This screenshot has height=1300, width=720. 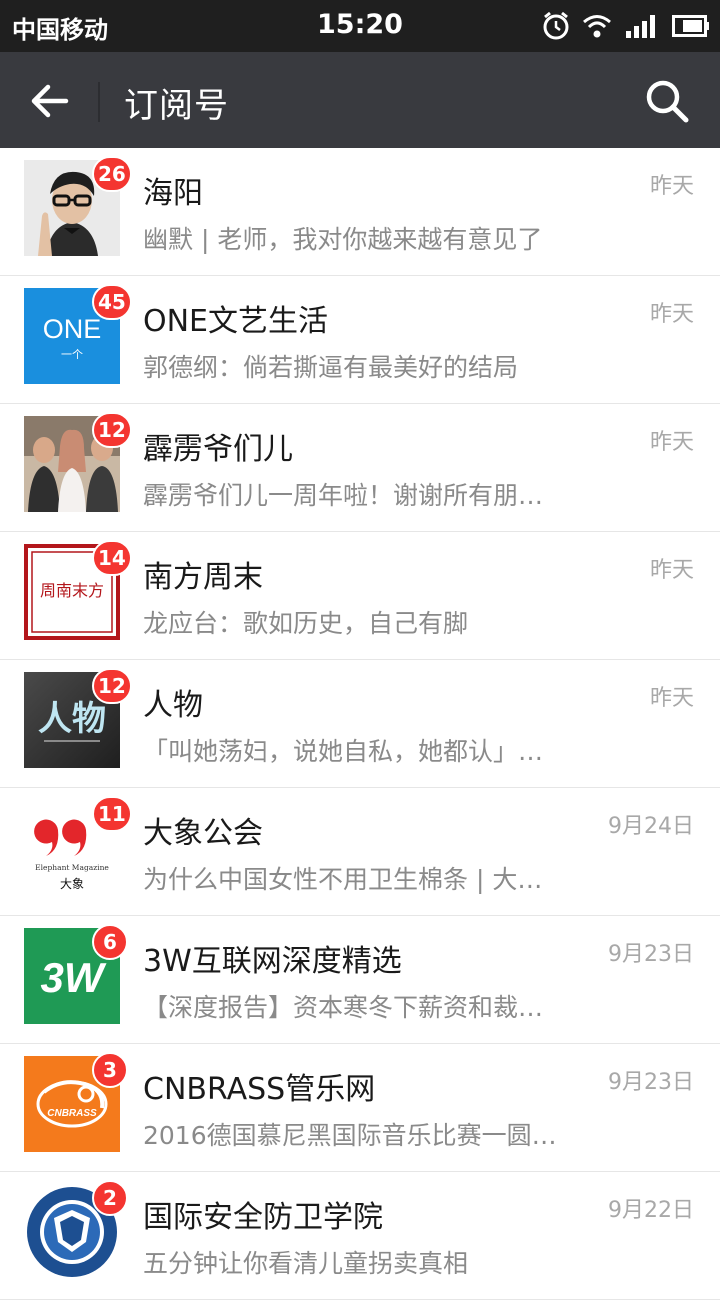 I want to click on list-item: 周南末方 14 南方周末 龙应台：歌如历史，自己有脚 昨天, so click(x=360, y=596).